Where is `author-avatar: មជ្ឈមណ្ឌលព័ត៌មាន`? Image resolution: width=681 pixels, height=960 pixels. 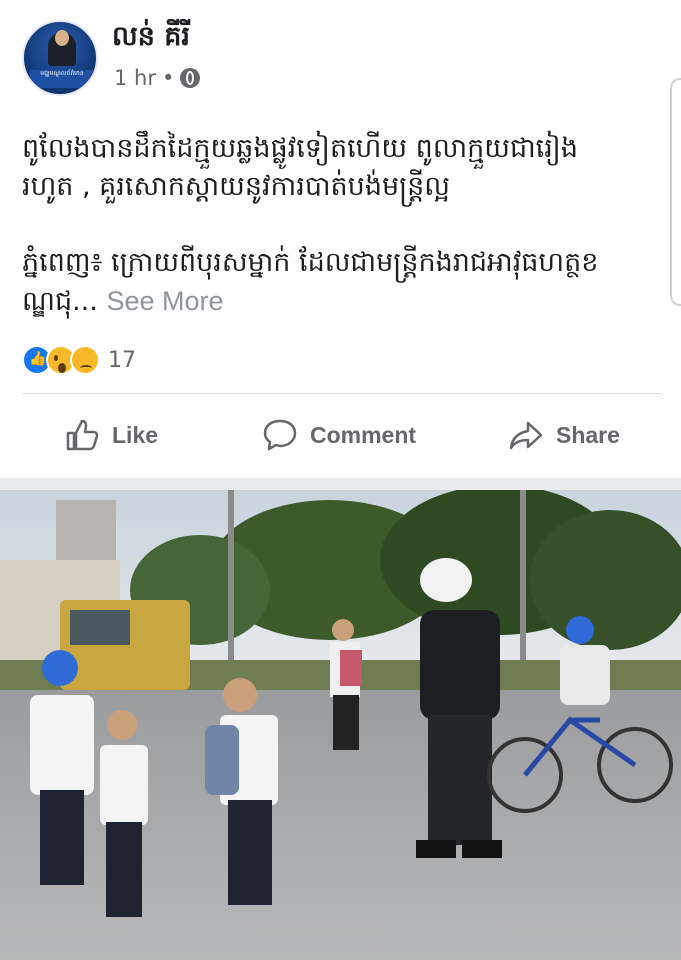 author-avatar: មជ្ឈមណ្ឌលព័ត៌មាន is located at coordinates (60, 58).